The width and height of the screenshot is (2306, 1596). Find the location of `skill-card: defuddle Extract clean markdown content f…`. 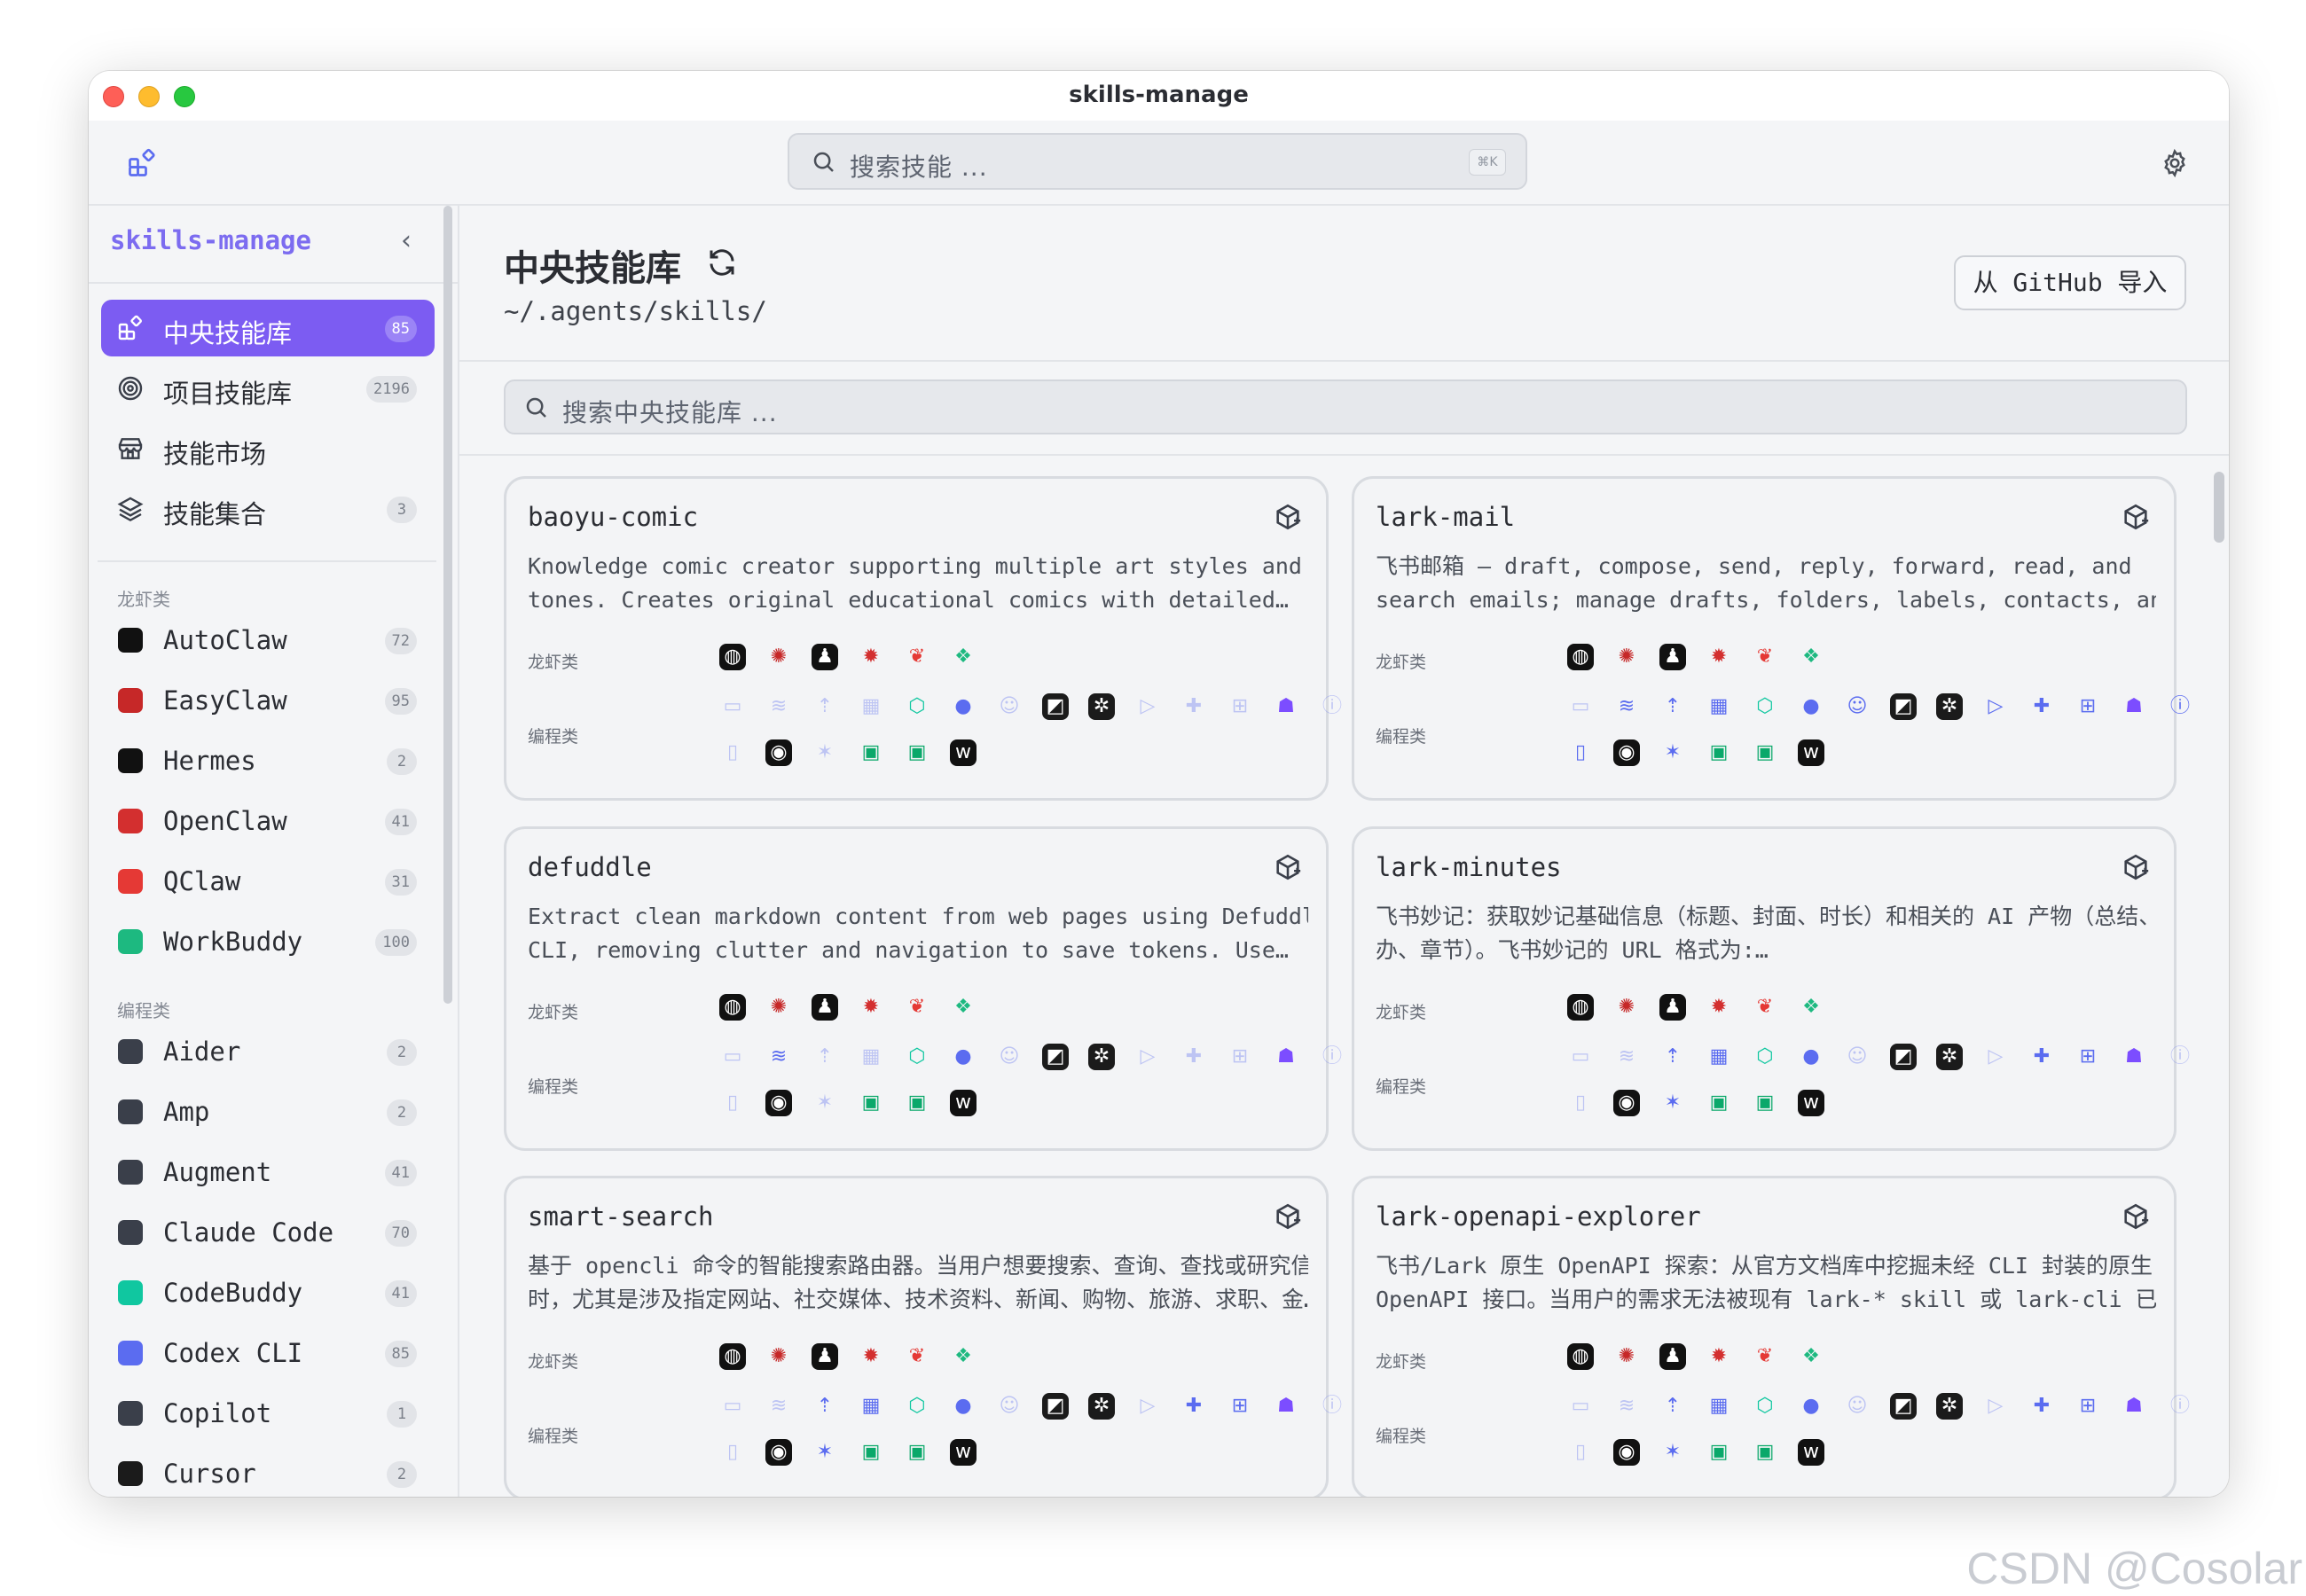

skill-card: defuddle Extract clean markdown content f… is located at coordinates (923, 989).